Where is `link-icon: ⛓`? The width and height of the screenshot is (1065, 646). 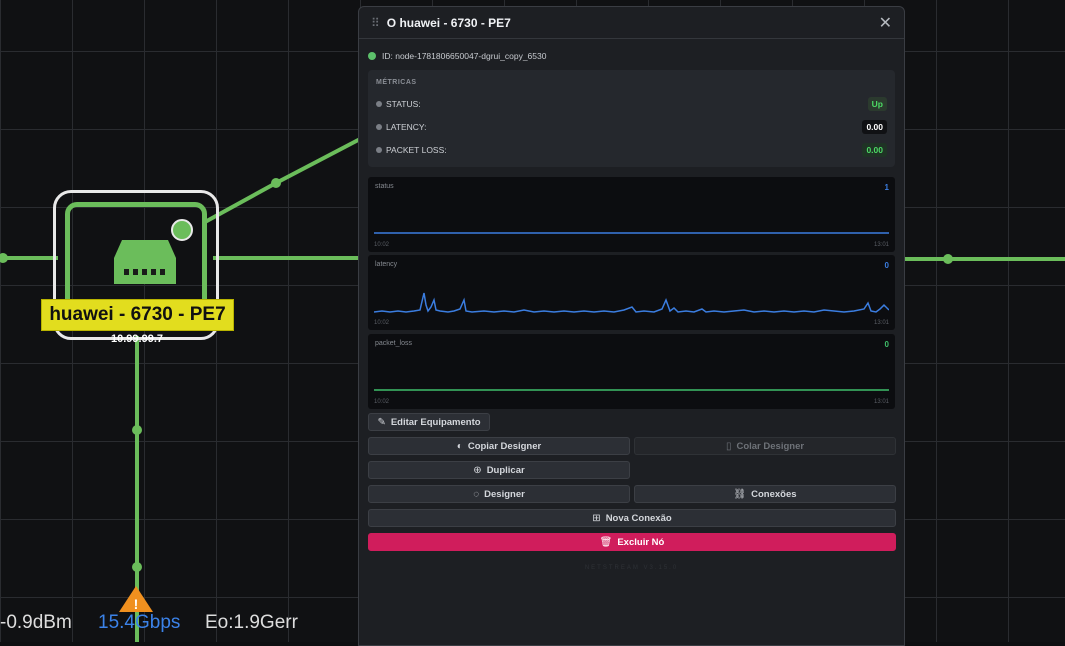
link-icon: ⛓ is located at coordinates (740, 494).